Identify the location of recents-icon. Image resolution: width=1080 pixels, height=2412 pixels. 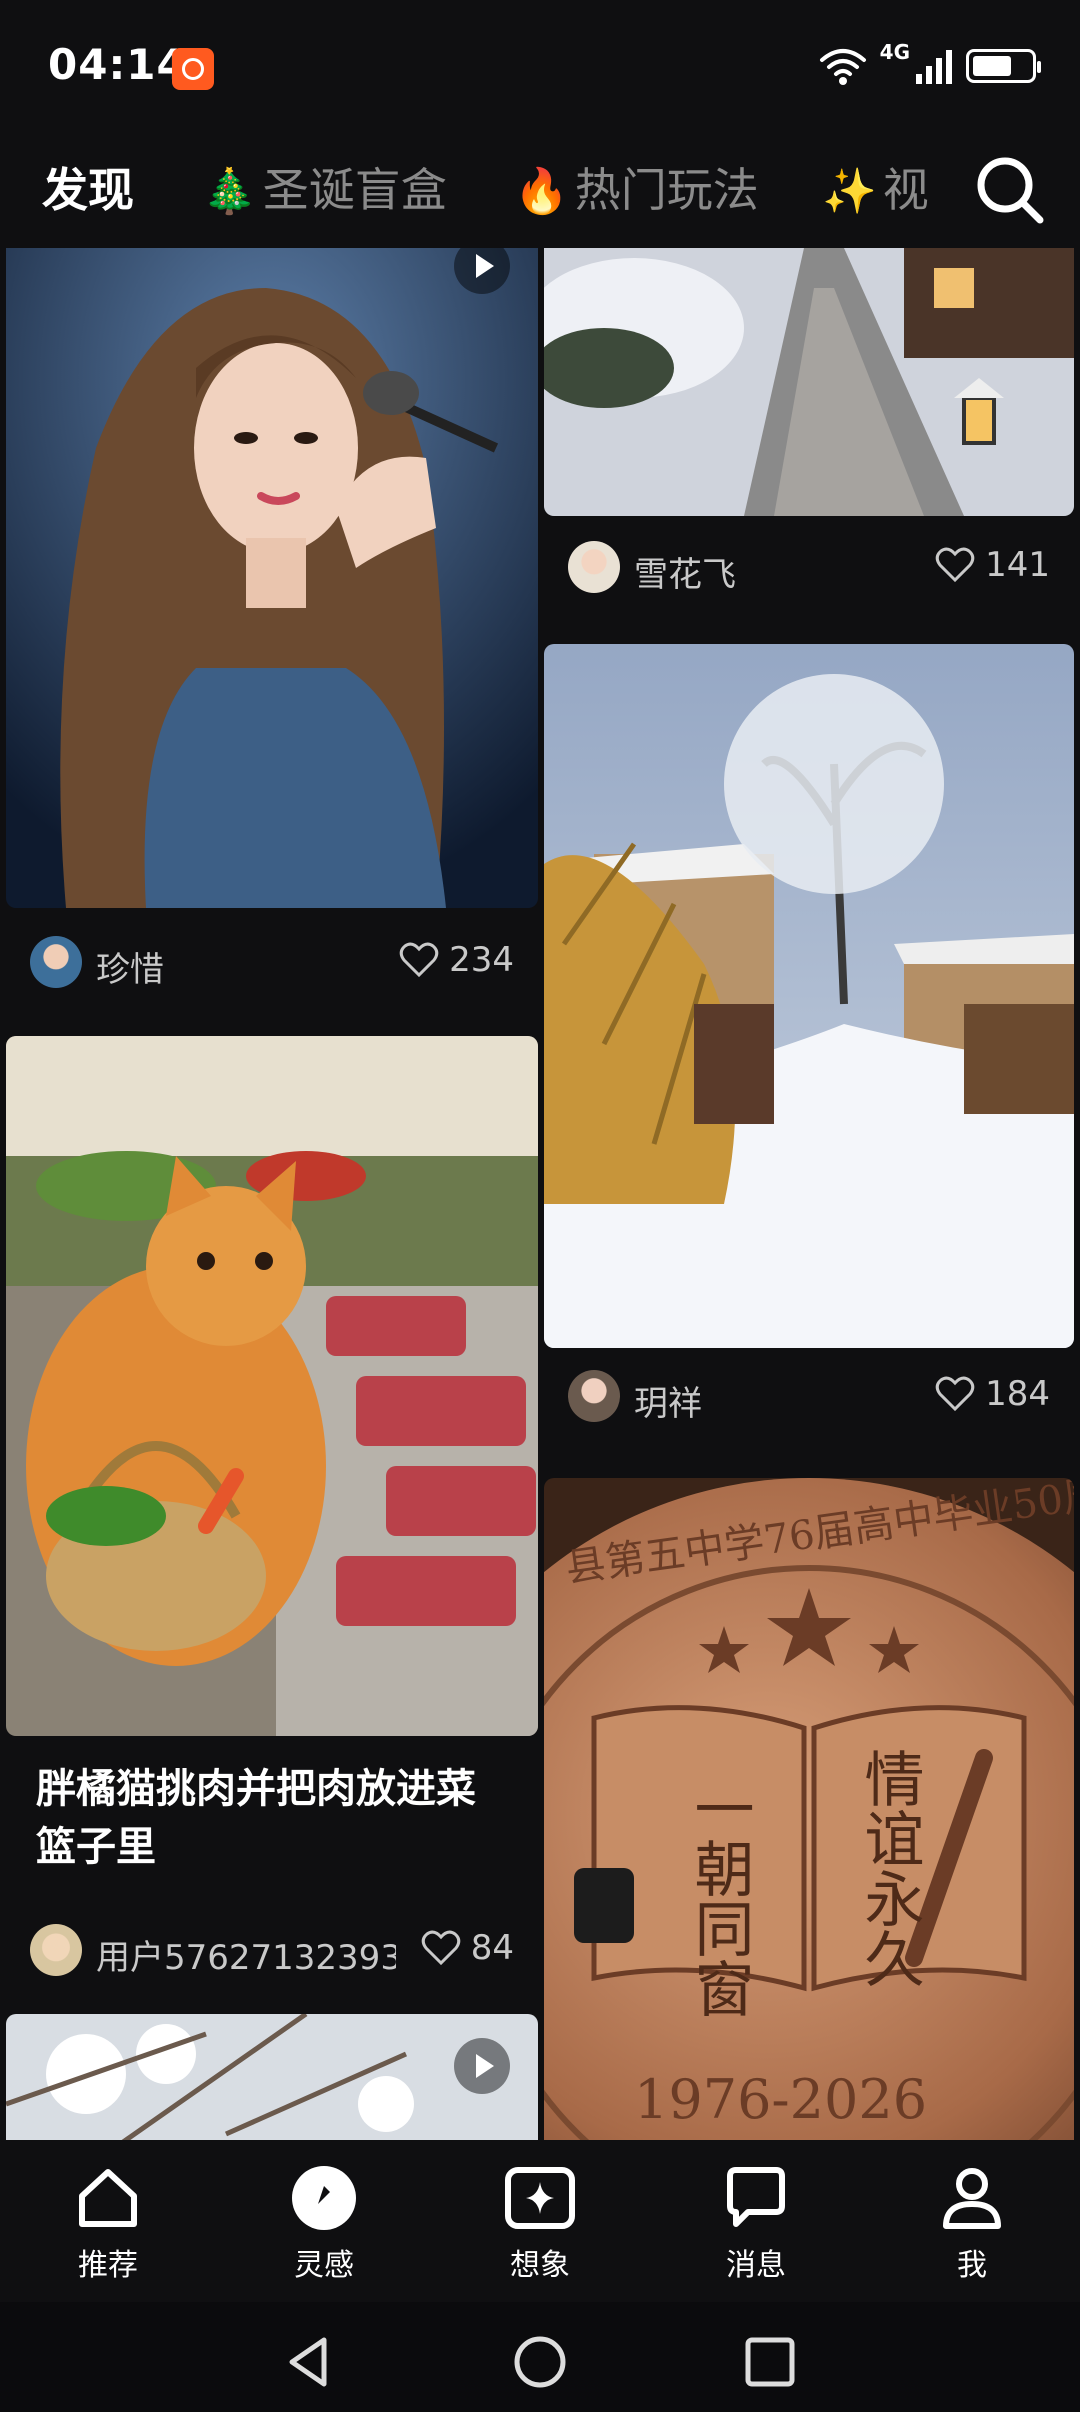
(770, 2362).